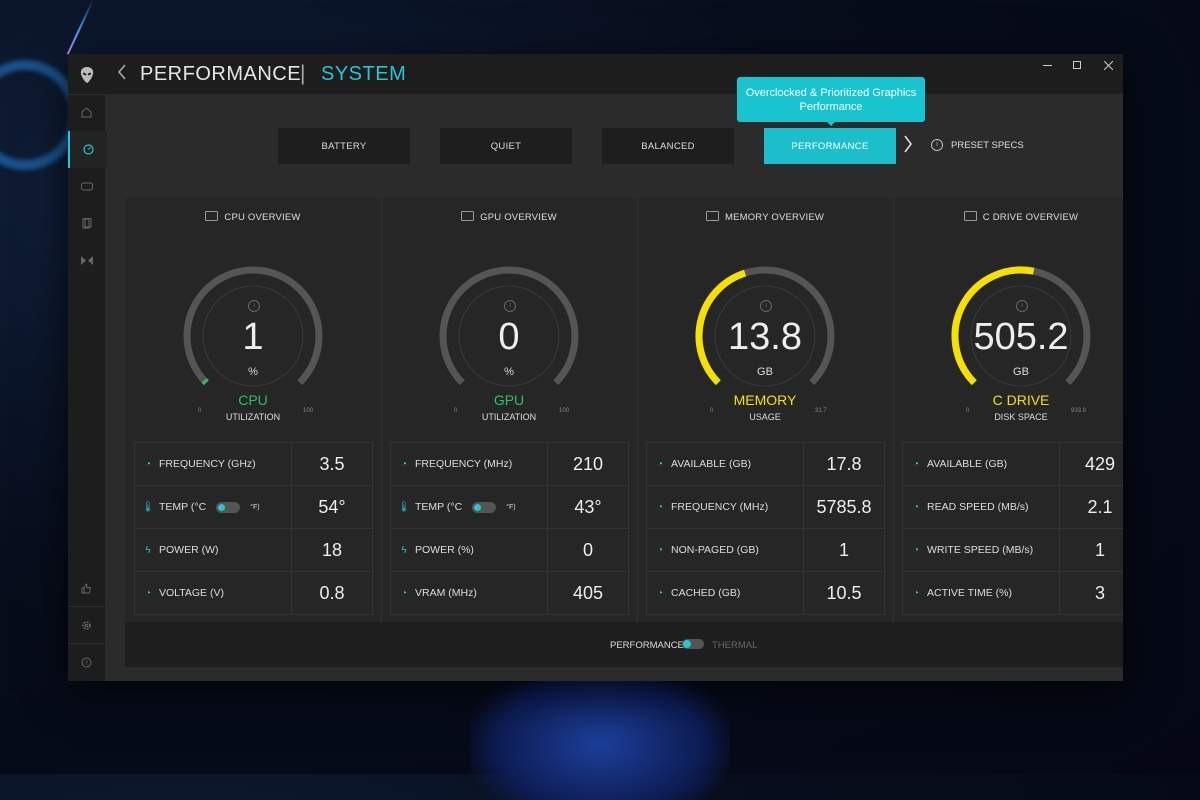  Describe the element at coordinates (831, 123) in the screenshot. I see `tooltip-pointer` at that location.